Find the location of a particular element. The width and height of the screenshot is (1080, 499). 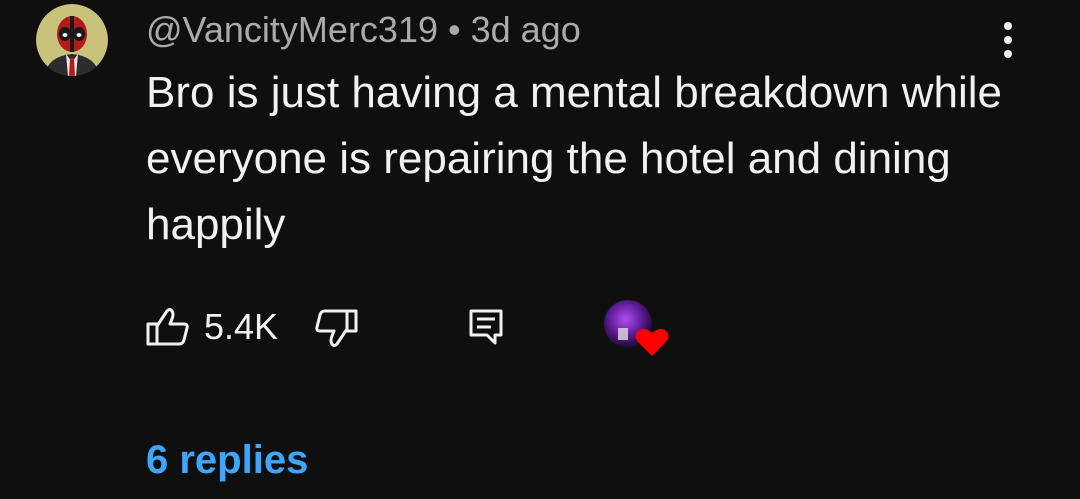

creator-heart-badge is located at coordinates (637, 328).